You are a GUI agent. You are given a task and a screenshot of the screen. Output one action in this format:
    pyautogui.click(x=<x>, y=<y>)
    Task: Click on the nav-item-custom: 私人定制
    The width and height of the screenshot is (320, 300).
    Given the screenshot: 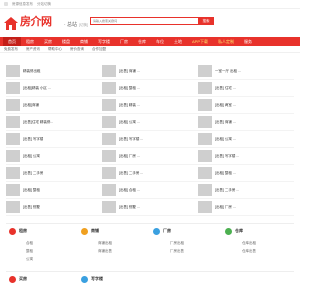 What is the action you would take?
    pyautogui.click(x=226, y=41)
    